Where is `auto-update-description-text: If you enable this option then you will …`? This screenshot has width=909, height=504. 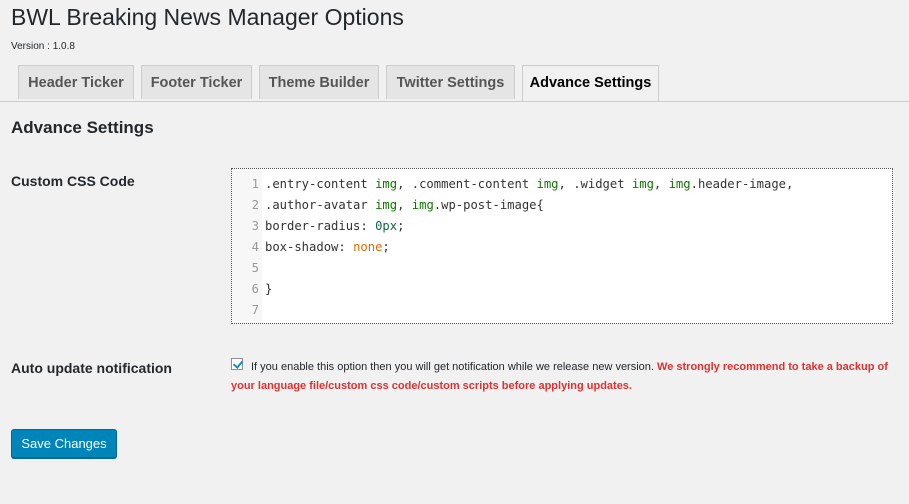 auto-update-description-text: If you enable this option then you will … is located at coordinates (452, 367).